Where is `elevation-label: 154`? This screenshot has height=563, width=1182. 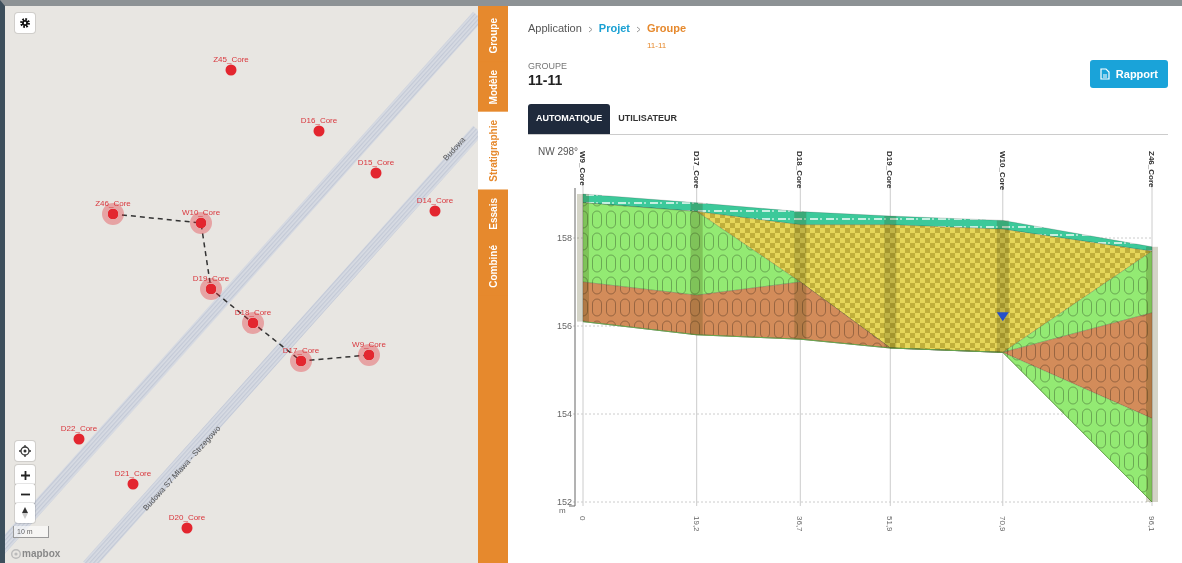 elevation-label: 154 is located at coordinates (565, 413).